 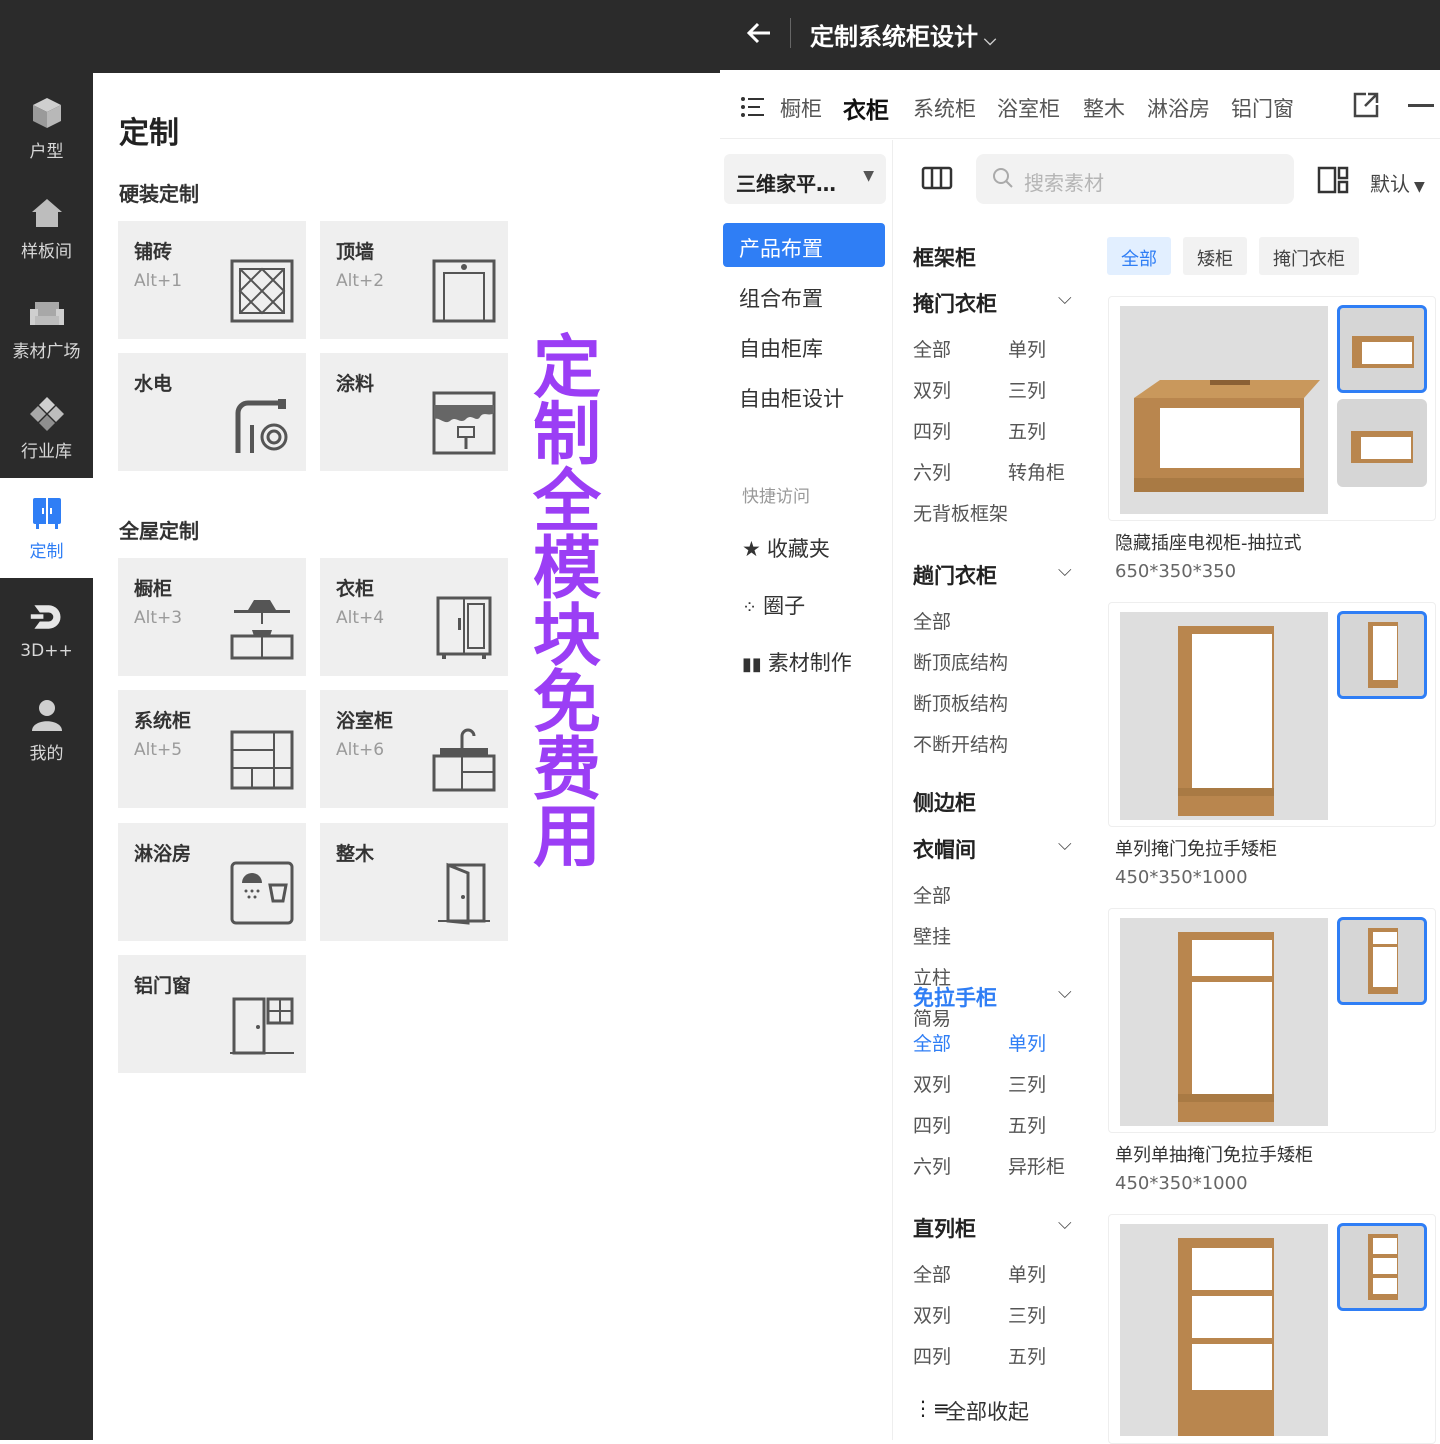 What do you see at coordinates (932, 935) in the screenshot?
I see `tree-leaf: 壁挂` at bounding box center [932, 935].